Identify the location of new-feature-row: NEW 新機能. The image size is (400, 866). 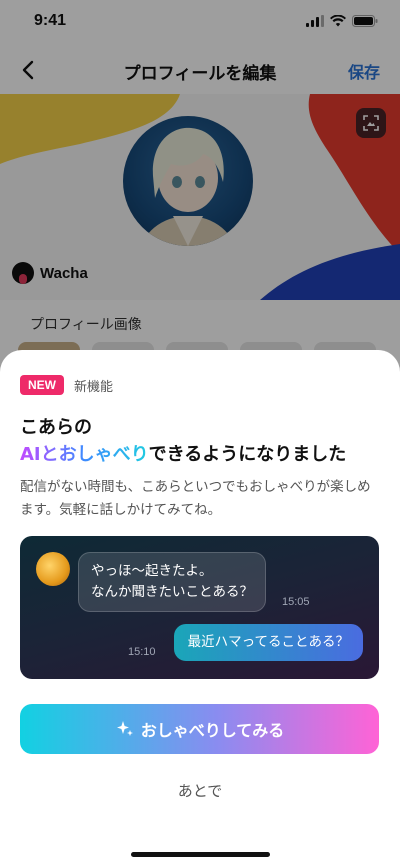
(66, 385).